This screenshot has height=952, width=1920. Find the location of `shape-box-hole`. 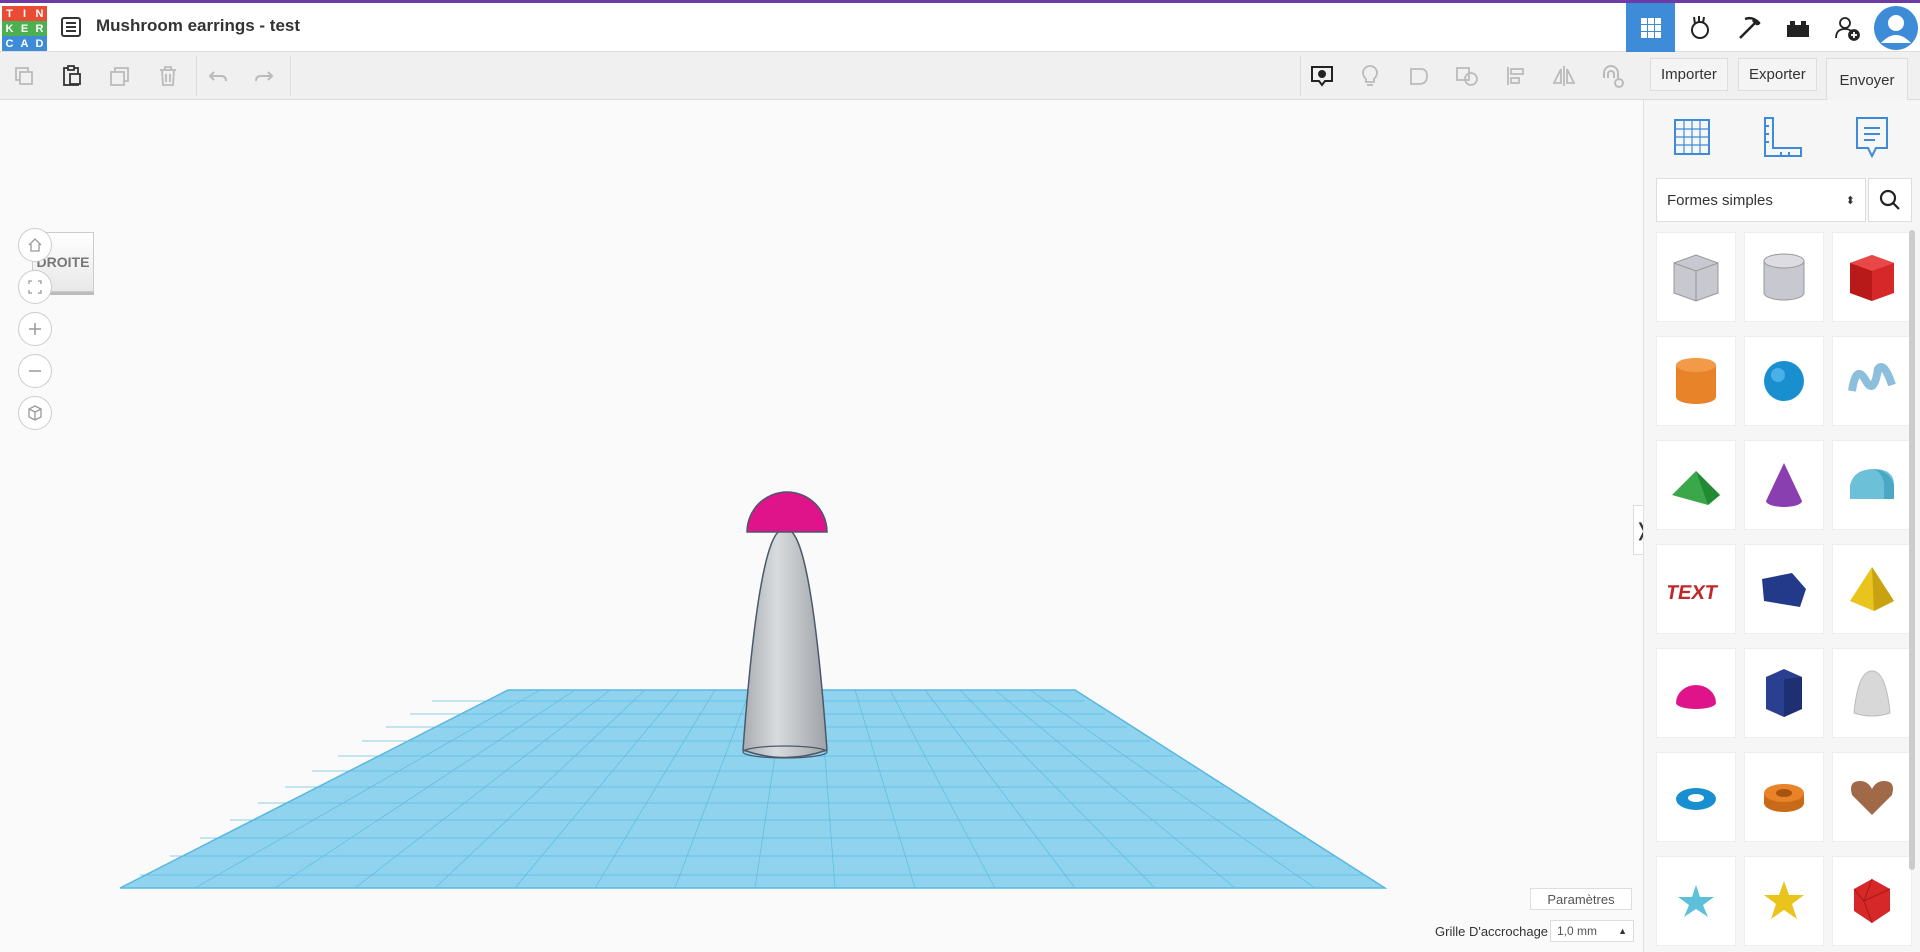

shape-box-hole is located at coordinates (1696, 277).